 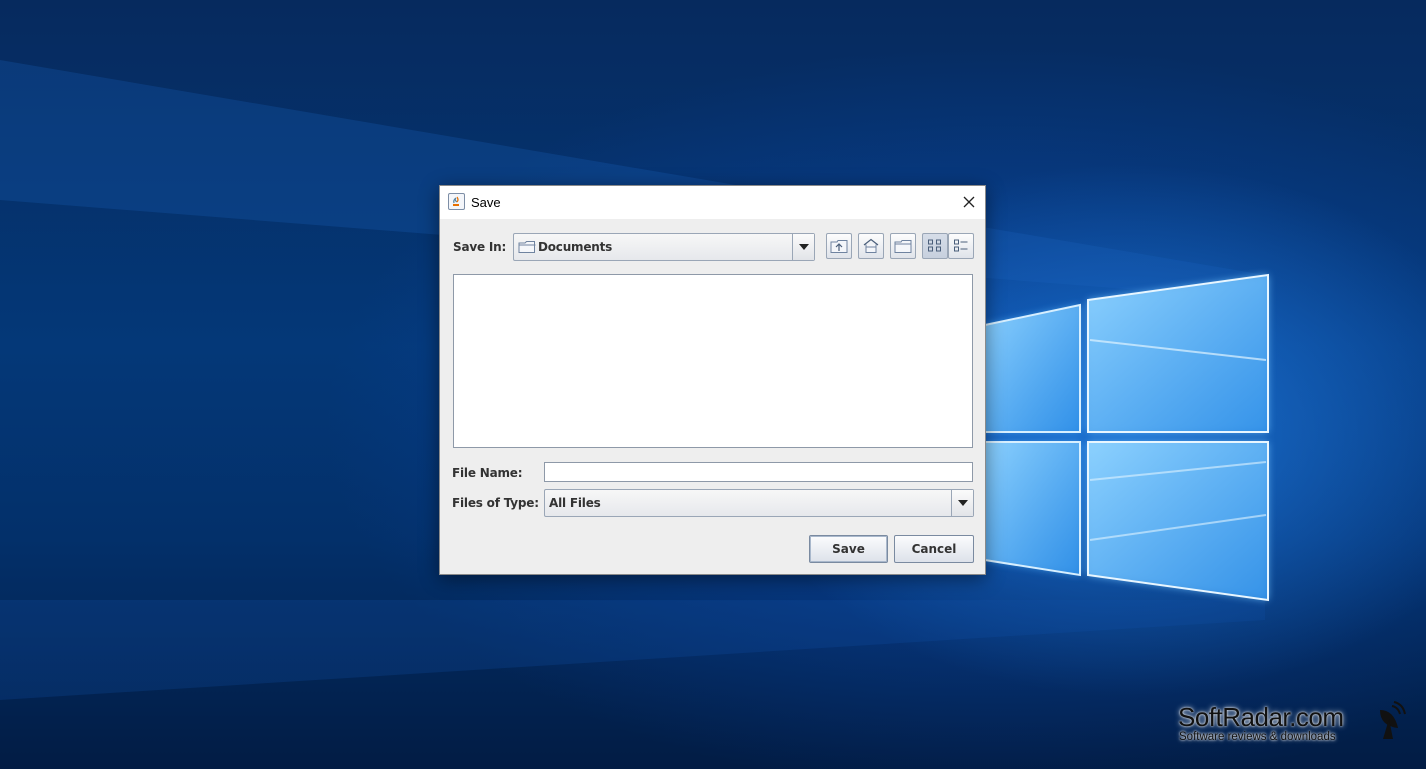 I want to click on save-in-value: Documents, so click(x=575, y=247).